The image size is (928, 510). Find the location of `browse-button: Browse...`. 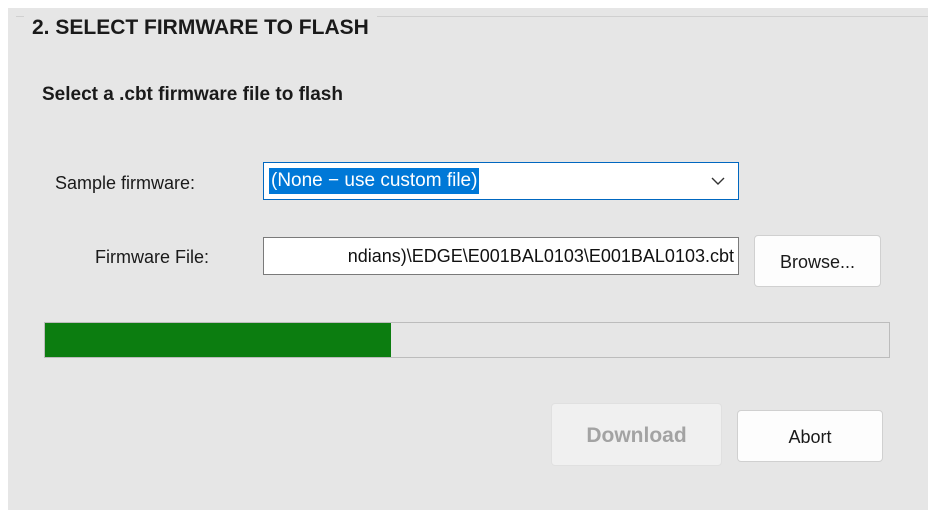

browse-button: Browse... is located at coordinates (817, 261).